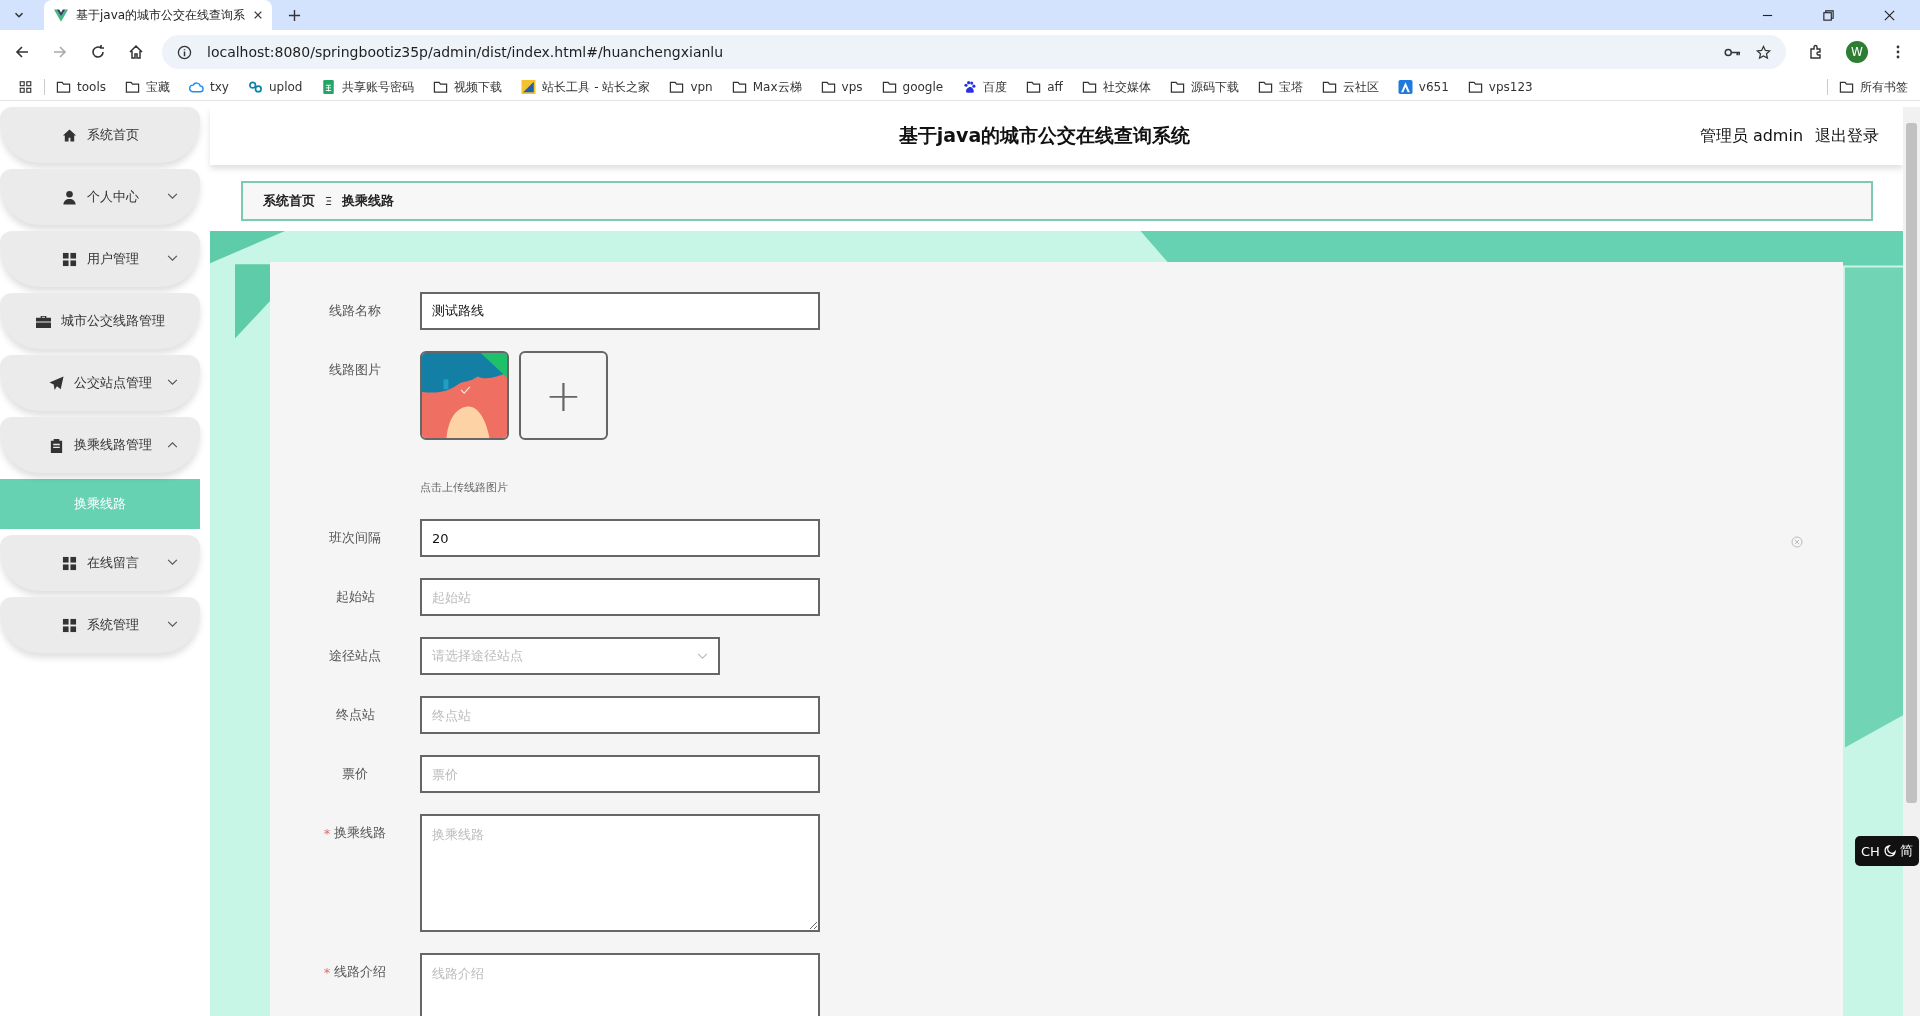 The image size is (1920, 1016). What do you see at coordinates (355, 833) in the screenshot?
I see `field-label: * 换乘线路` at bounding box center [355, 833].